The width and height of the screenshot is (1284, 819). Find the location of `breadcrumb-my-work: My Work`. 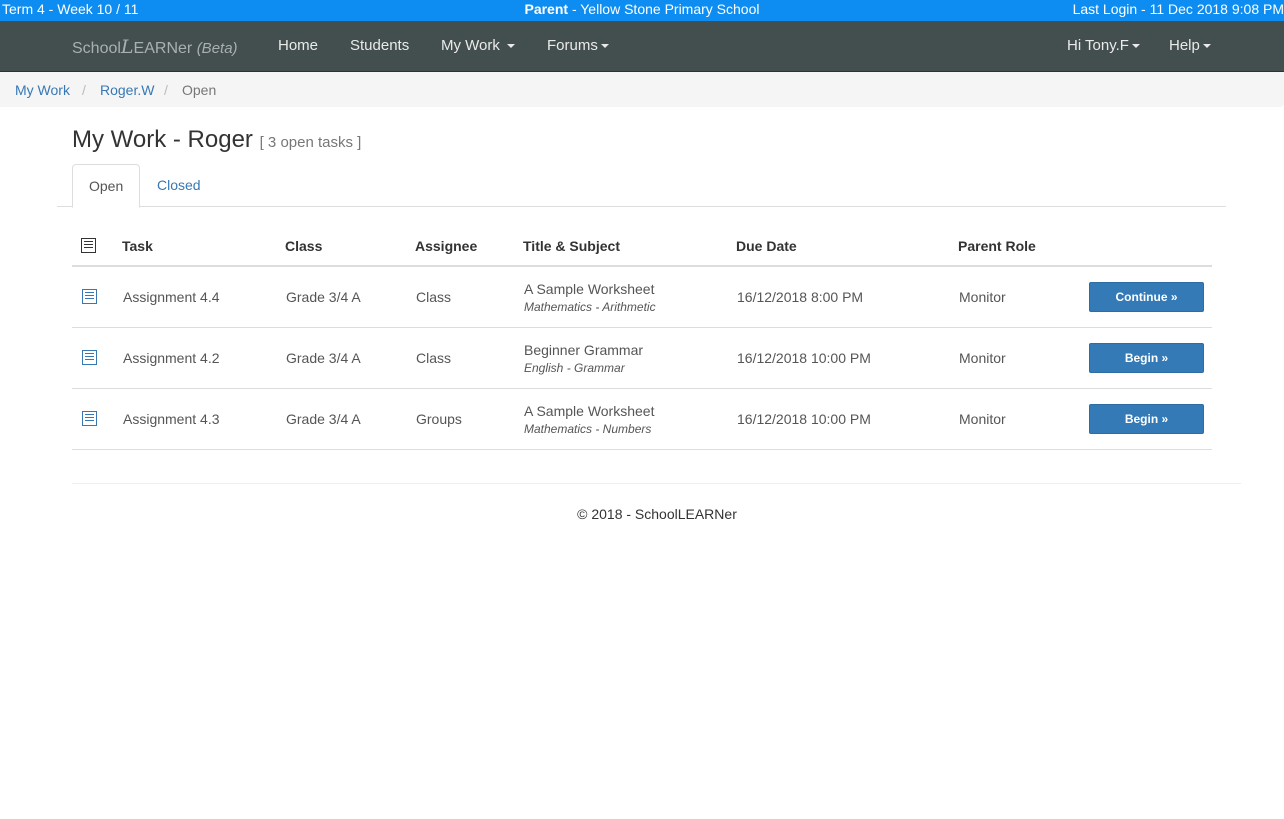

breadcrumb-my-work: My Work is located at coordinates (42, 90).